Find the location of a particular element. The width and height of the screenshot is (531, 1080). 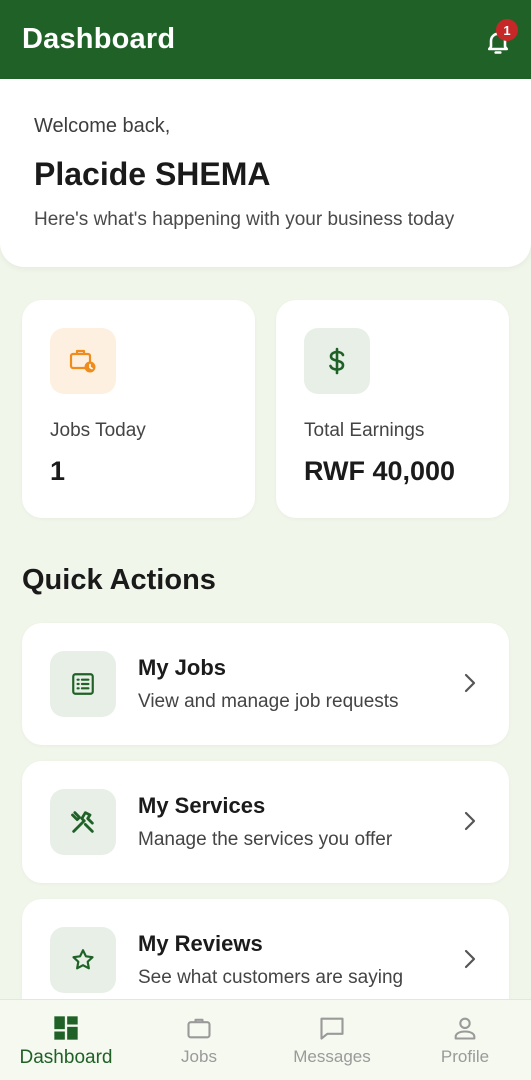

bottom-navigation: Dashboard Jobs Messages Profile is located at coordinates (265, 1039).